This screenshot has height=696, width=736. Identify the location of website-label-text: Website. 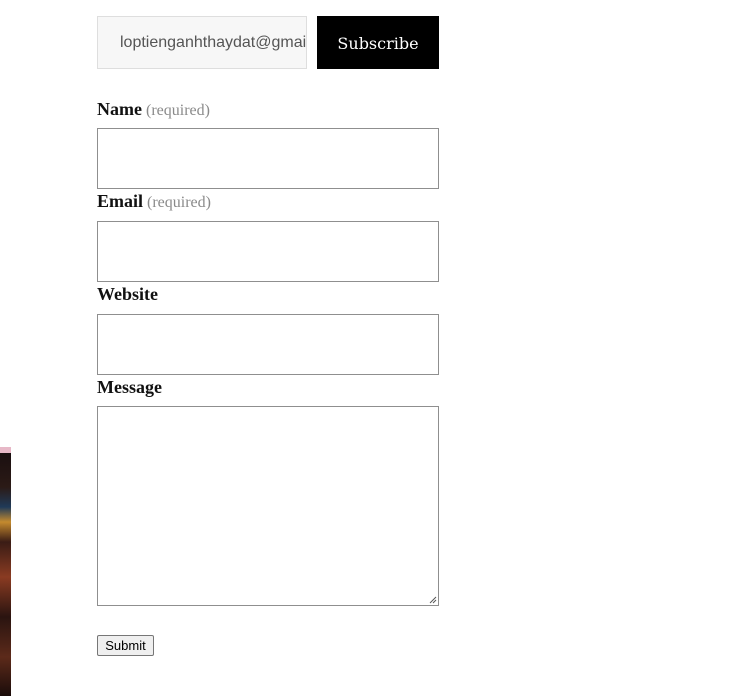
(127, 294).